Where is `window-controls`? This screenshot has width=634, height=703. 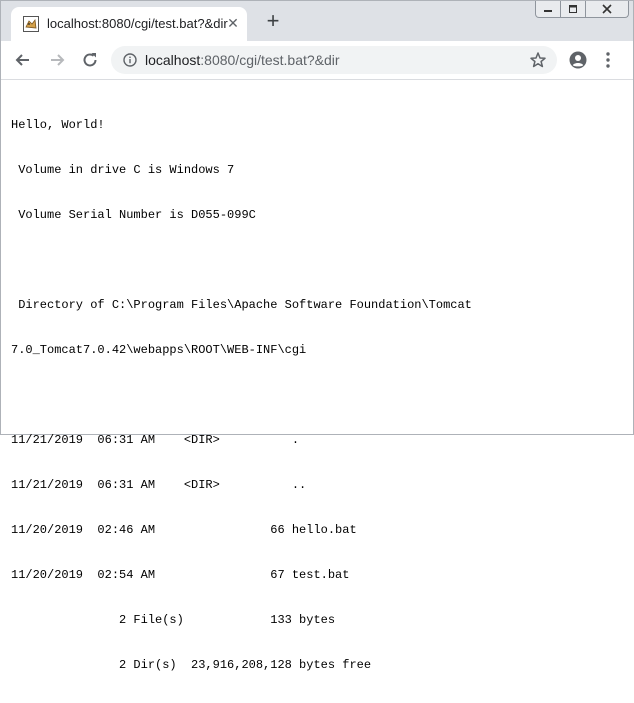 window-controls is located at coordinates (582, 10).